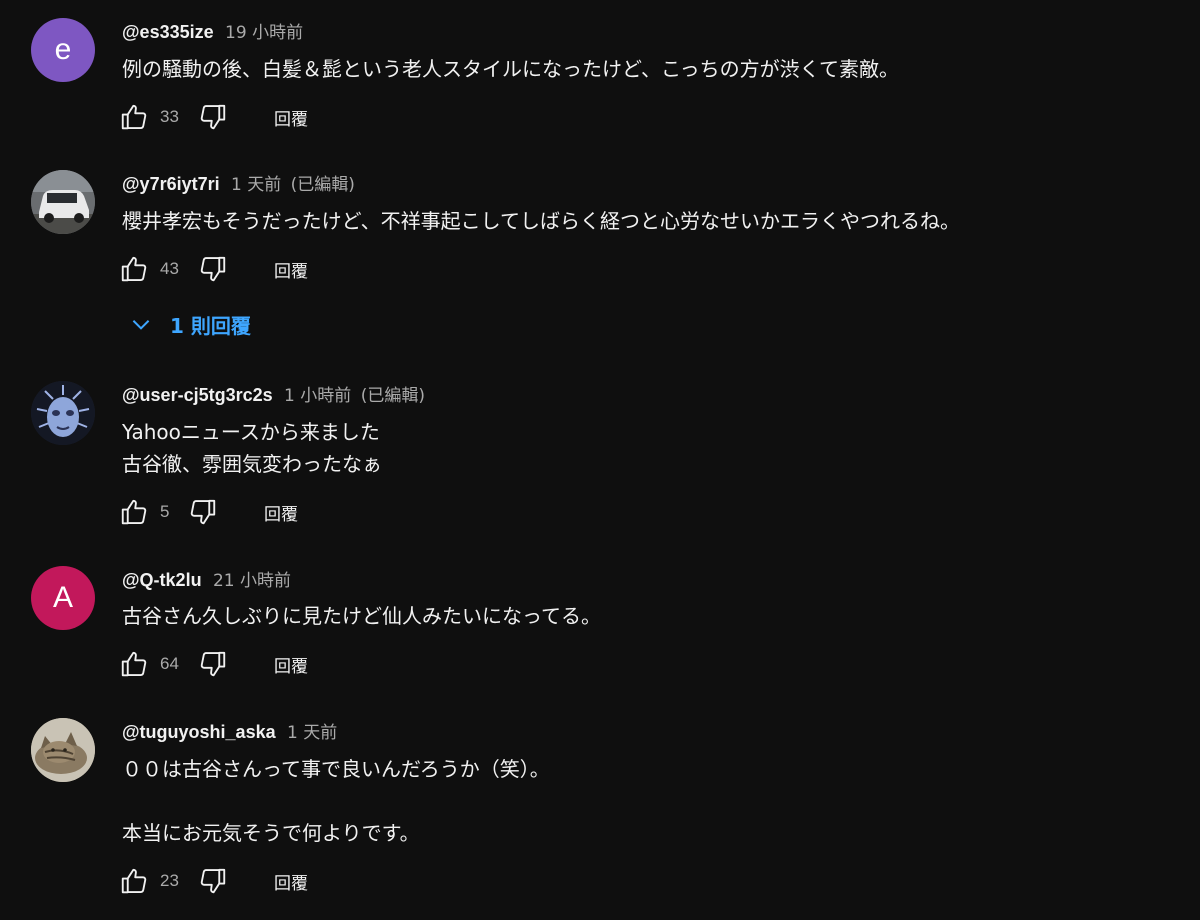 The width and height of the screenshot is (1200, 920). Describe the element at coordinates (168, 32) in the screenshot. I see `author-handle: @es335ize` at that location.